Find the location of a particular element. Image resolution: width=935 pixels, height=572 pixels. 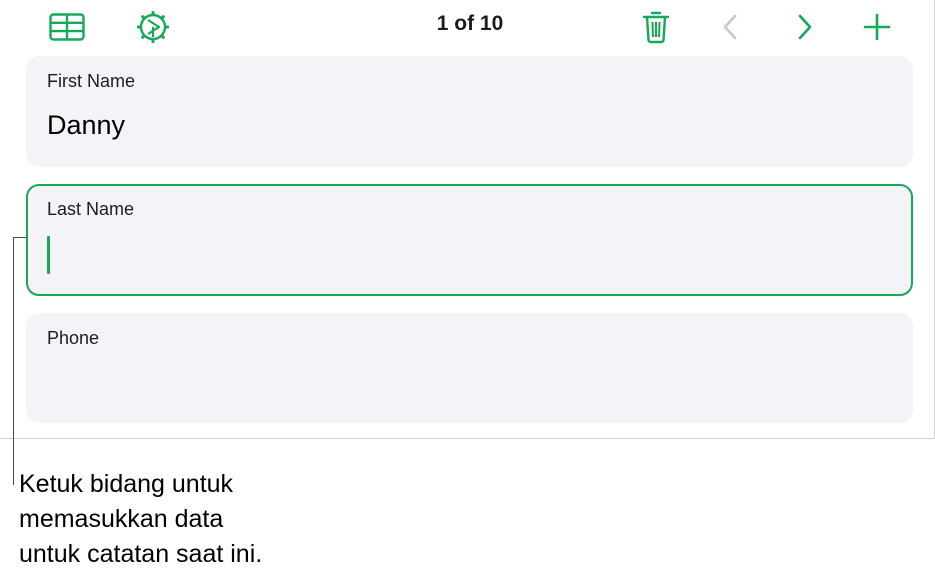

chevron-right-icon is located at coordinates (805, 27).